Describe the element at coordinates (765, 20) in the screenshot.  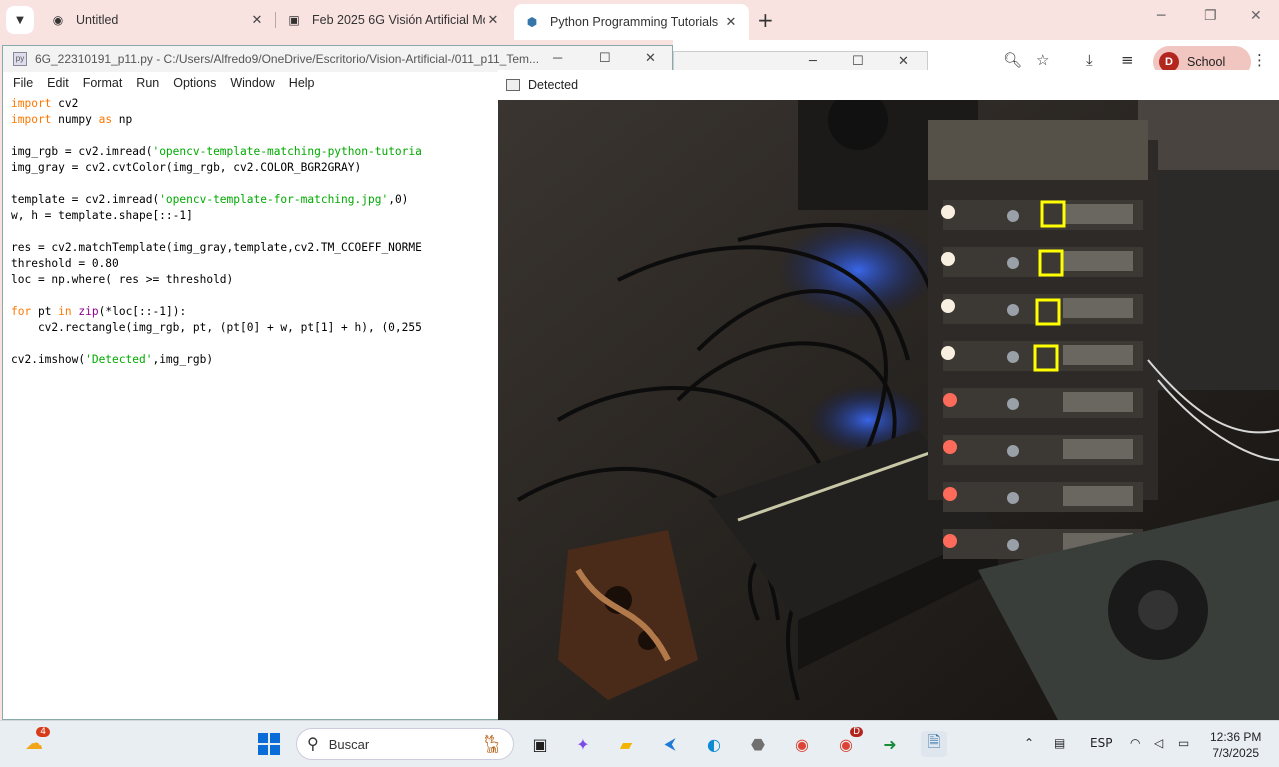
I see `new-tab-button: +` at that location.